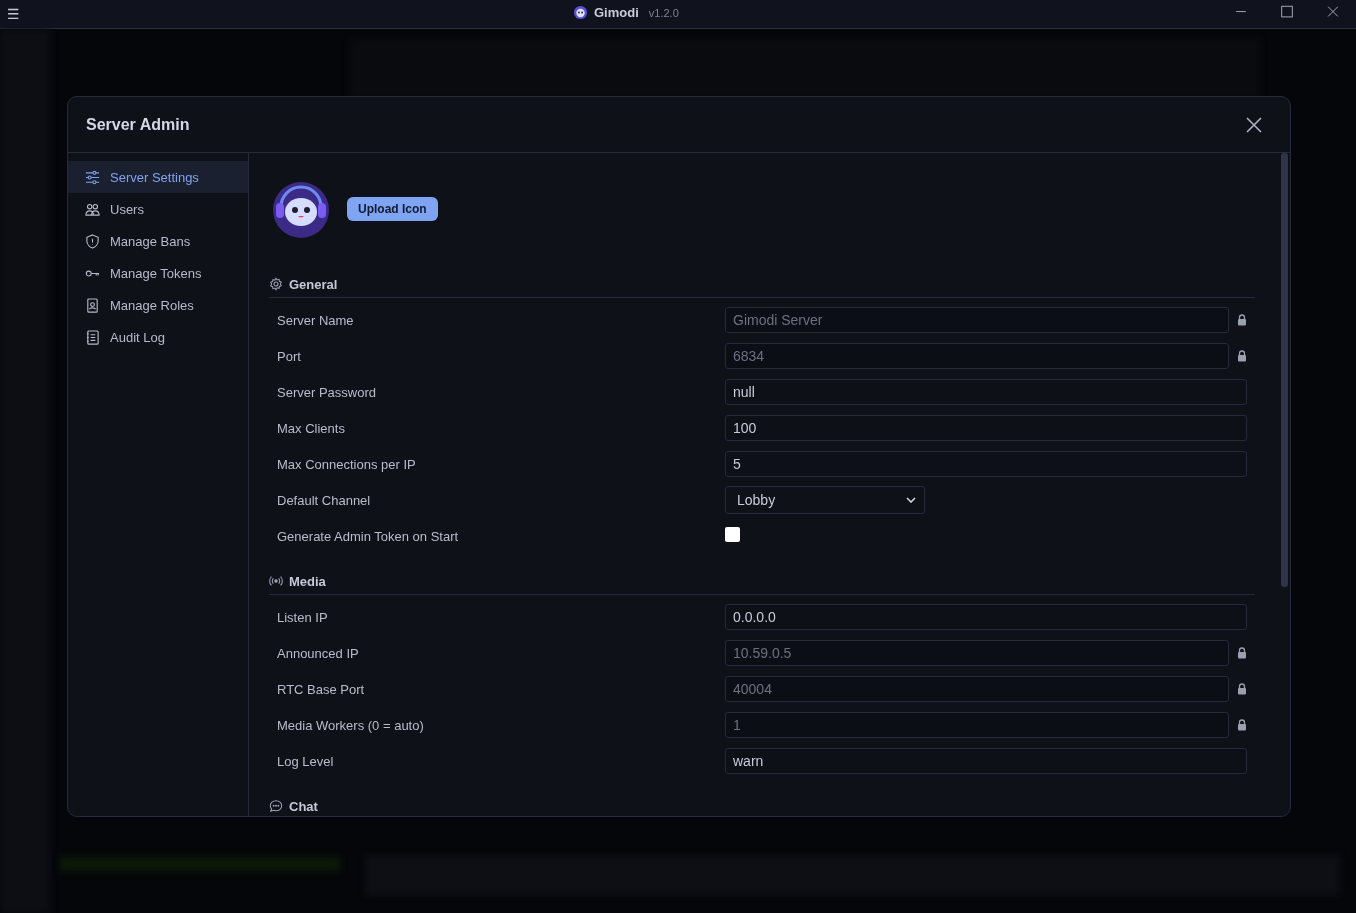 The image size is (1356, 913). Describe the element at coordinates (276, 806) in the screenshot. I see `chat-bubble-icon` at that location.